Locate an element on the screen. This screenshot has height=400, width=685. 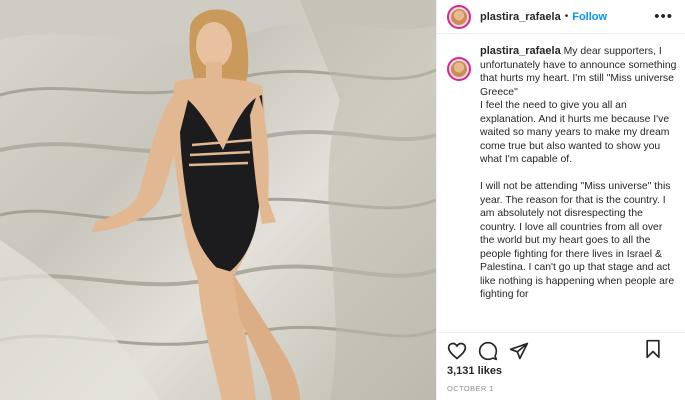
caption-avatar is located at coordinates (459, 69).